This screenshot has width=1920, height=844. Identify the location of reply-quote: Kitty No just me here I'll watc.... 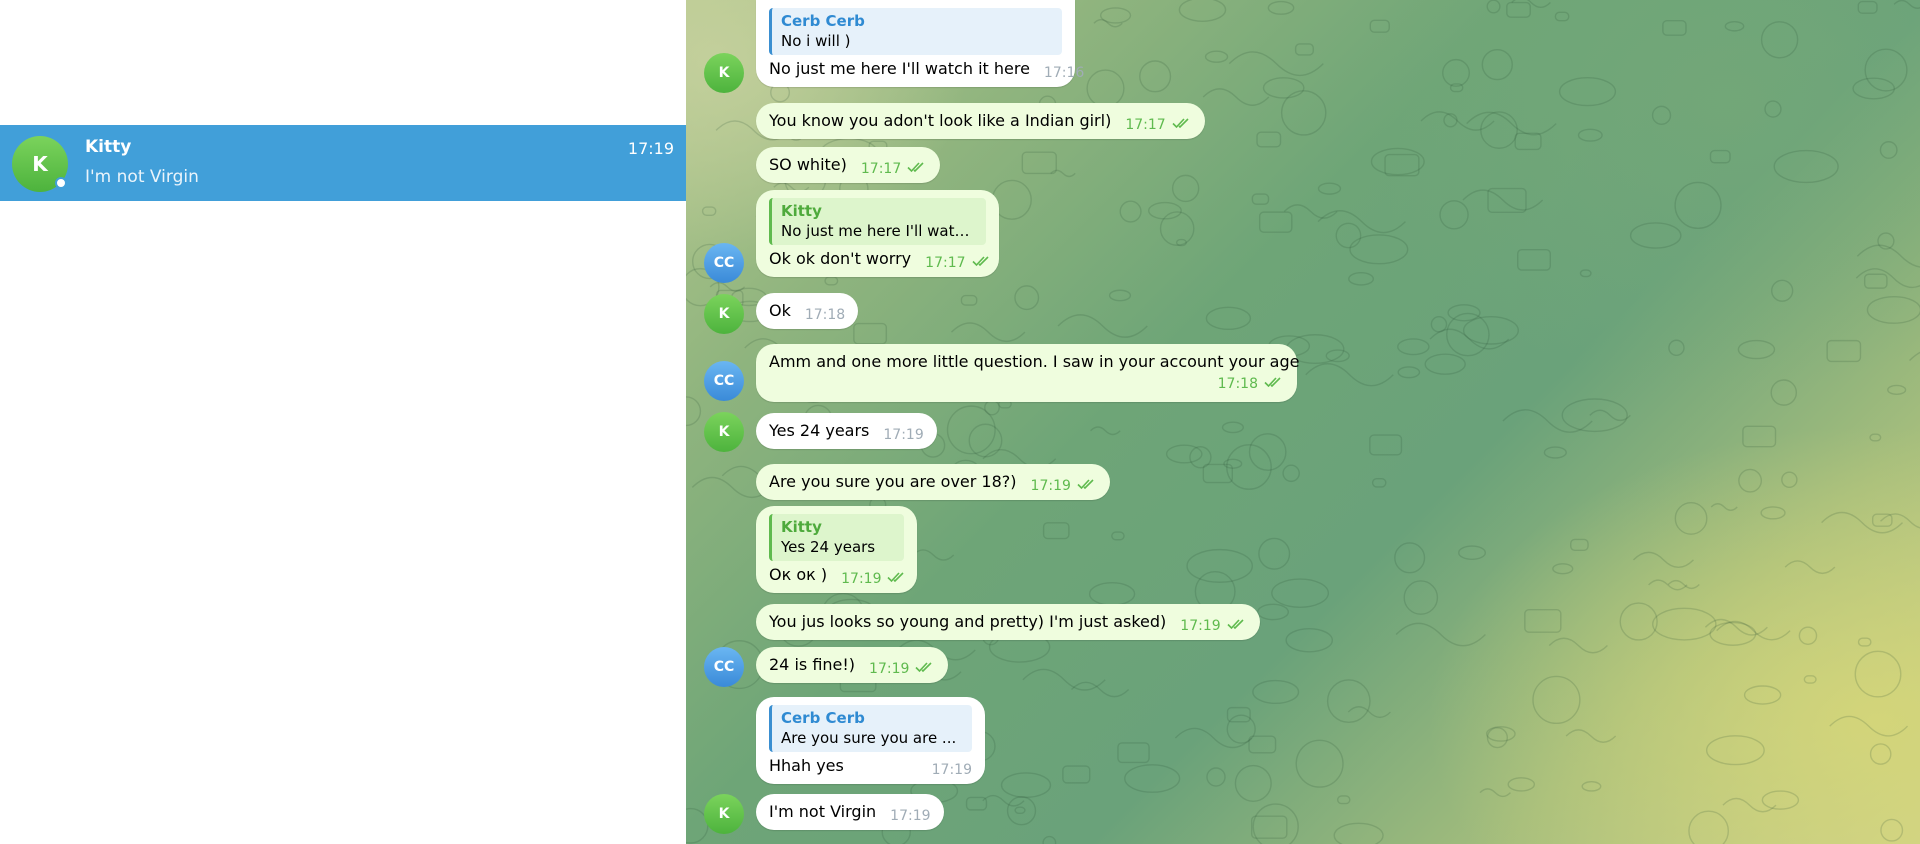
(877, 221).